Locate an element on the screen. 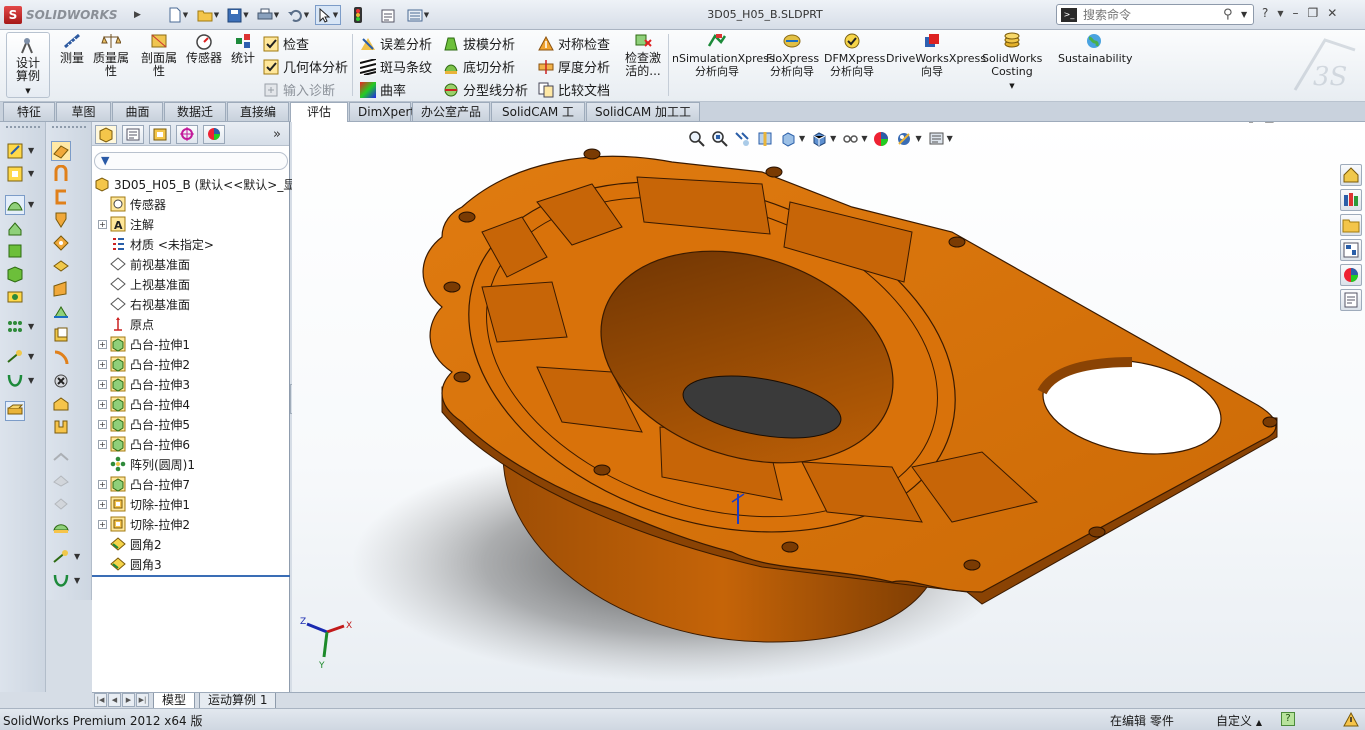 Image resolution: width=1365 pixels, height=730 pixels. symmetry-check-button: 对称检查 is located at coordinates (574, 43).